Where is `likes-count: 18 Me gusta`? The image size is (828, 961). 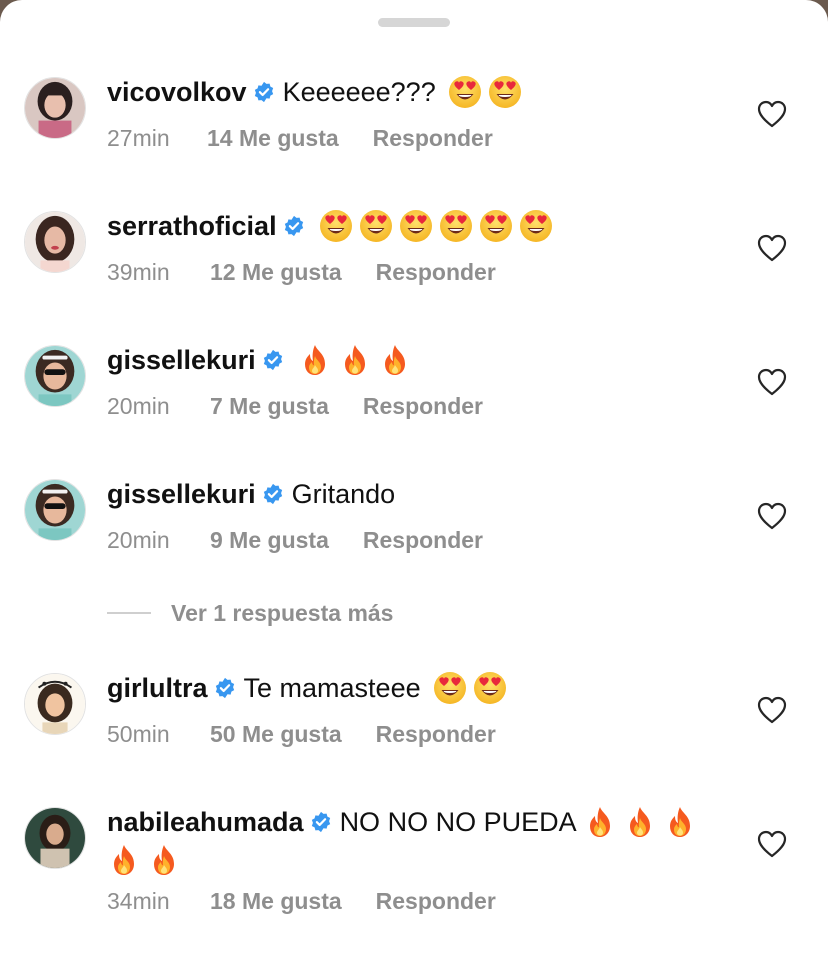 likes-count: 18 Me gusta is located at coordinates (276, 901).